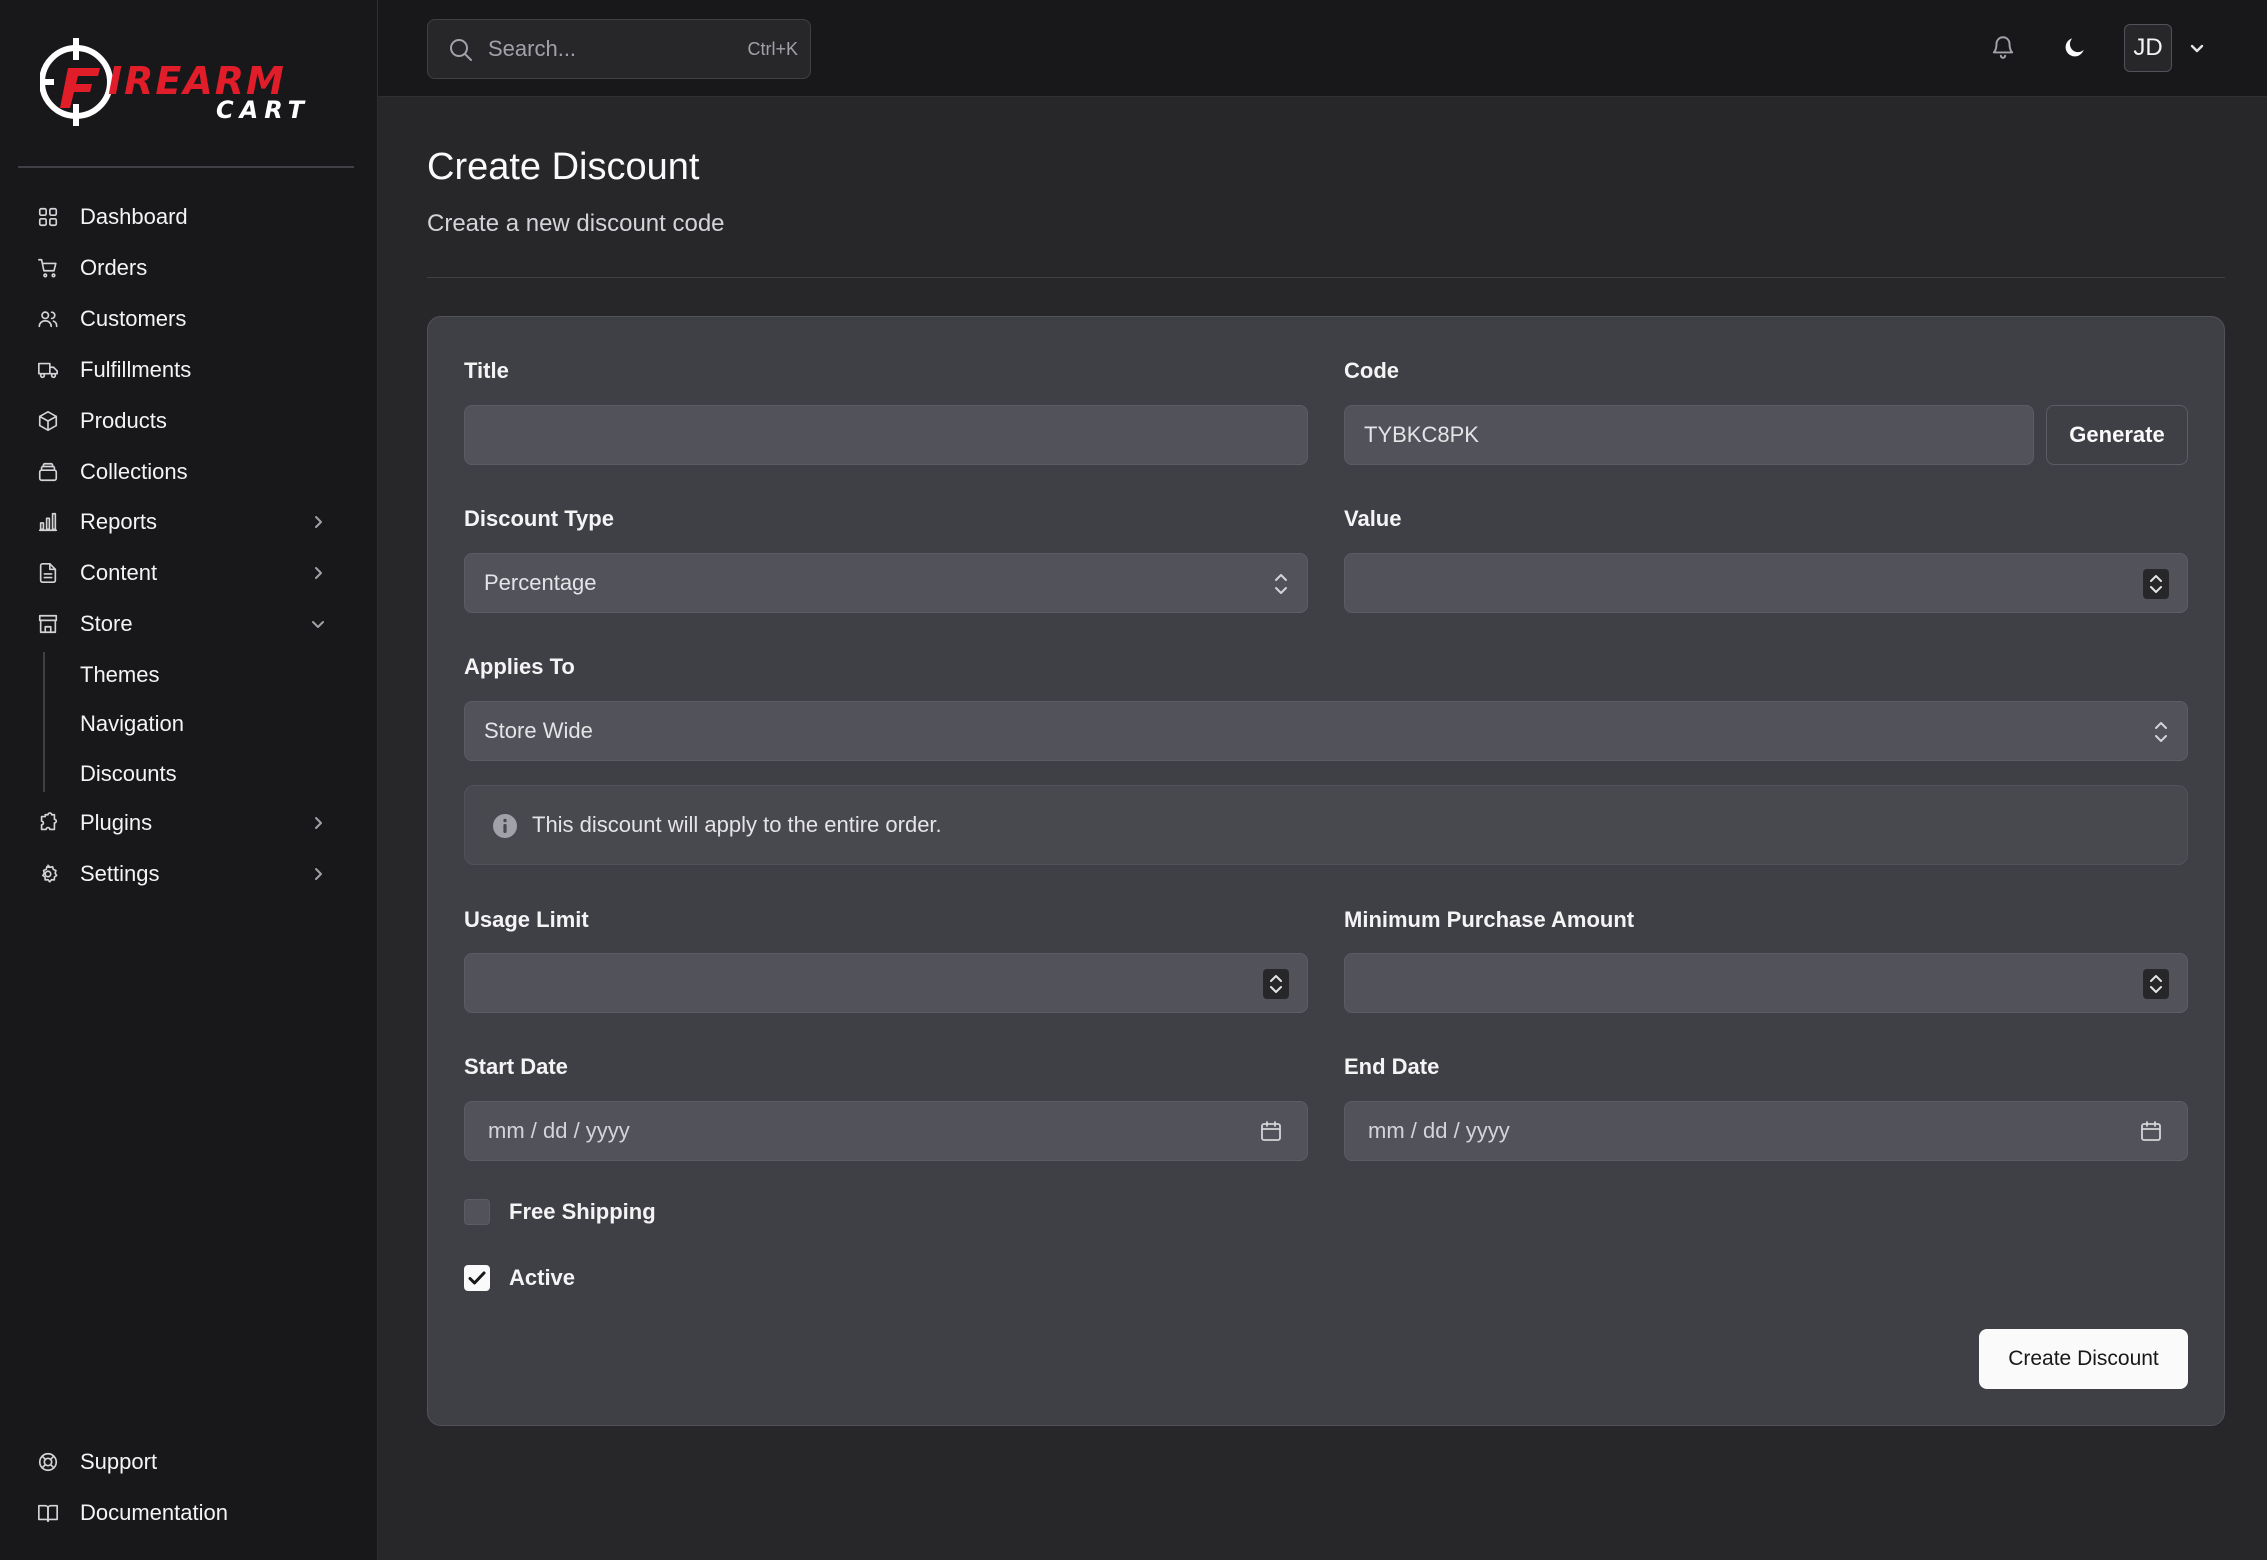 The width and height of the screenshot is (2267, 1560). What do you see at coordinates (116, 822) in the screenshot?
I see `sidebar-item-label: Plugins` at bounding box center [116, 822].